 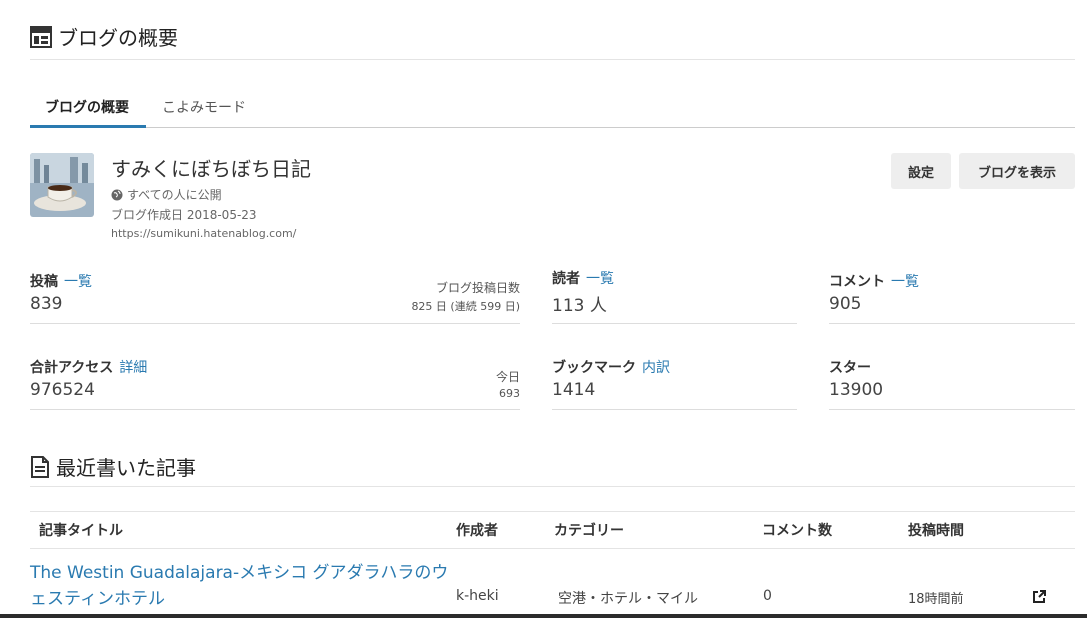 What do you see at coordinates (600, 279) in the screenshot?
I see `readers-list-link: 一覧` at bounding box center [600, 279].